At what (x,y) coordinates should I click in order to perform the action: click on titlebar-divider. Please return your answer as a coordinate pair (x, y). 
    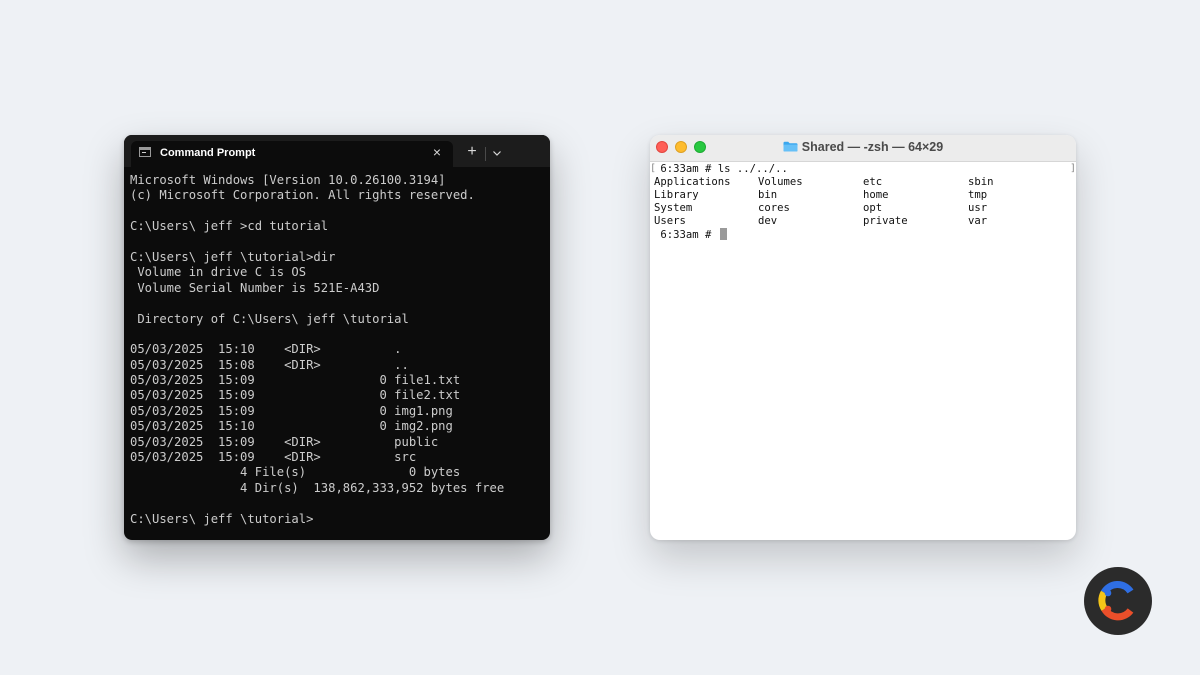
    Looking at the image, I should click on (485, 154).